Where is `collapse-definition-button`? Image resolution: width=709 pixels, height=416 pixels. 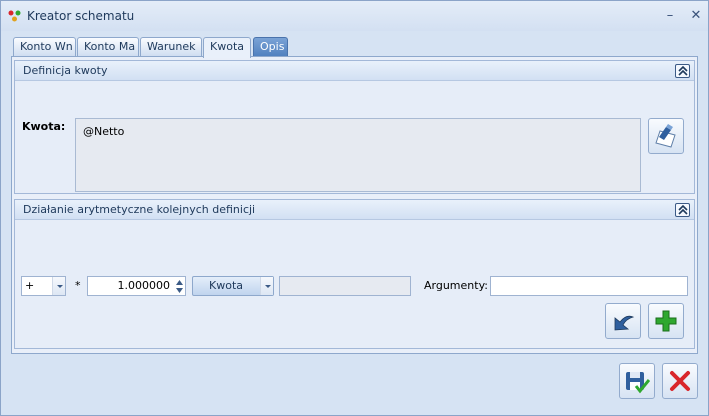
collapse-definition-button is located at coordinates (682, 71).